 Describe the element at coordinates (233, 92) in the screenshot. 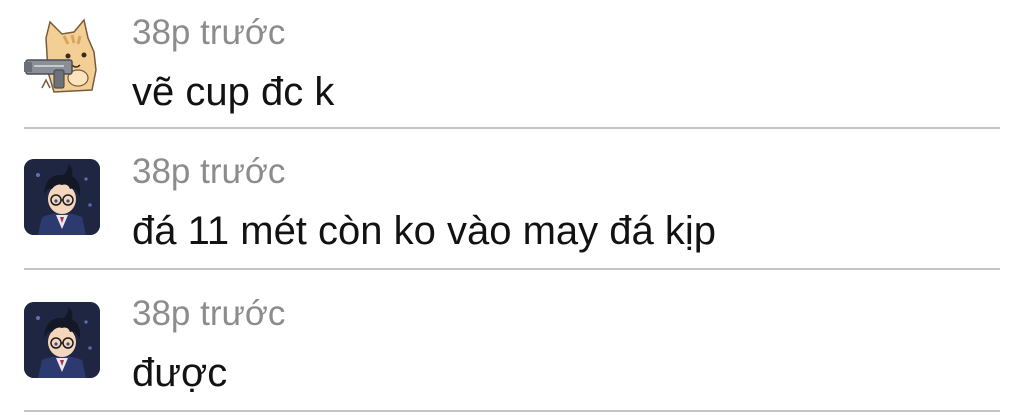

I see `comment-text: vẽ cup đc k` at that location.